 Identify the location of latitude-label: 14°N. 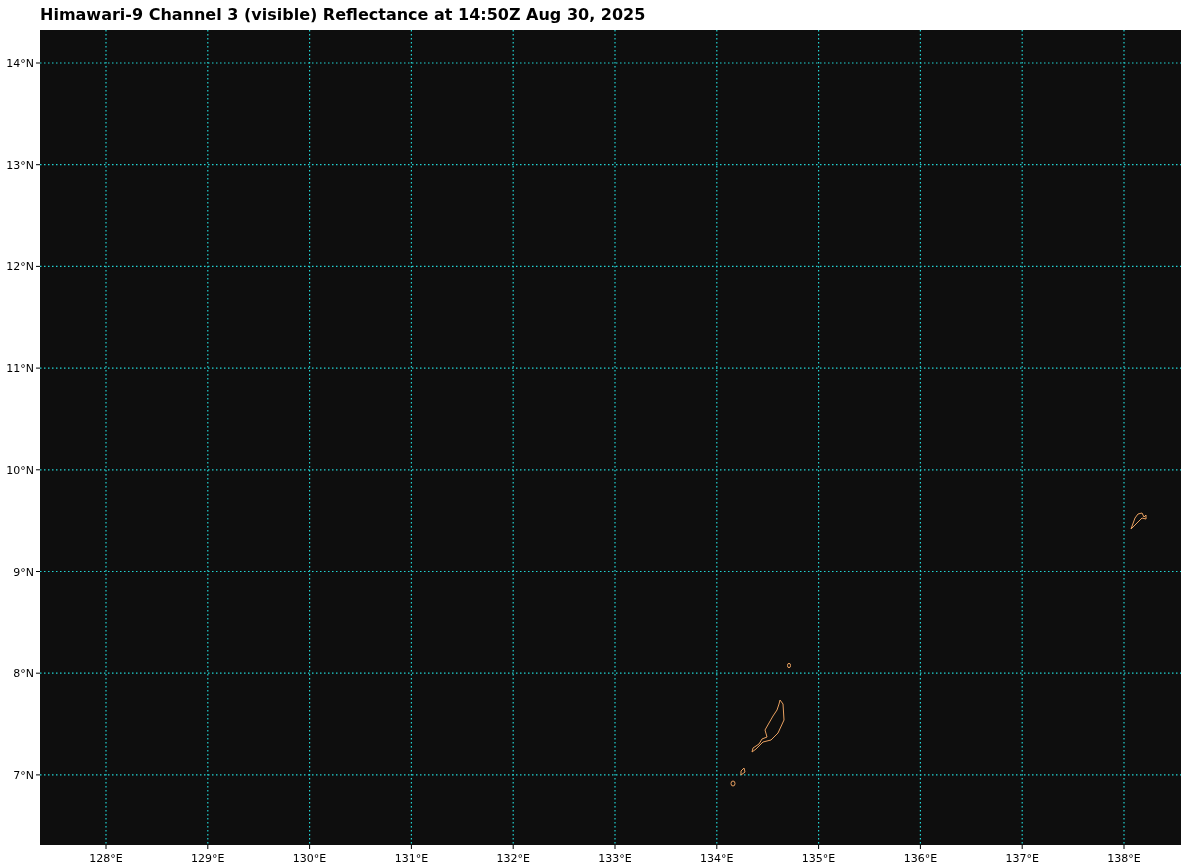
(20, 63).